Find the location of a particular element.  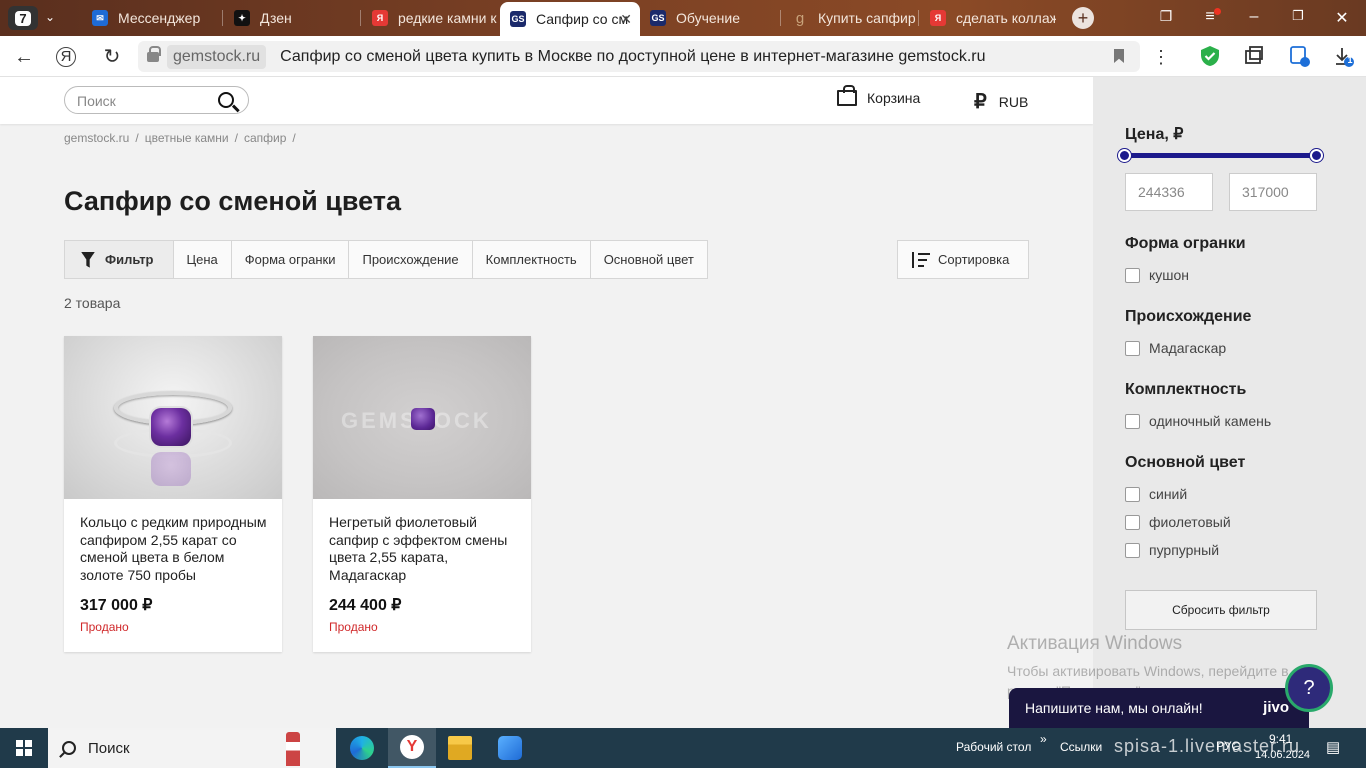

cart-link: Корзина is located at coordinates (878, 95).